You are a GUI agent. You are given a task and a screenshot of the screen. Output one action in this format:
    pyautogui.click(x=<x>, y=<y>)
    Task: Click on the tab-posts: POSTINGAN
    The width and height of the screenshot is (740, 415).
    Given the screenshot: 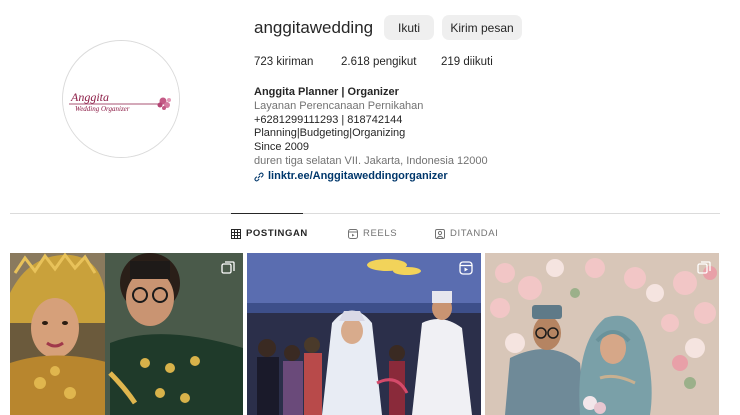 What is the action you would take?
    pyautogui.click(x=269, y=233)
    